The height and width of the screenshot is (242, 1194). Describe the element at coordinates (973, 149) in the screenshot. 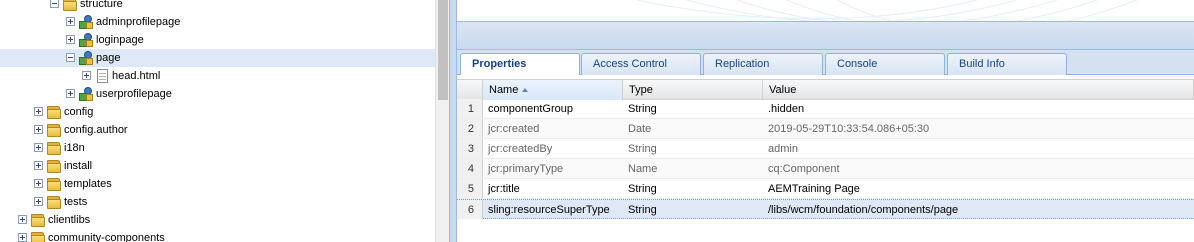

I see `property-value: admin` at that location.